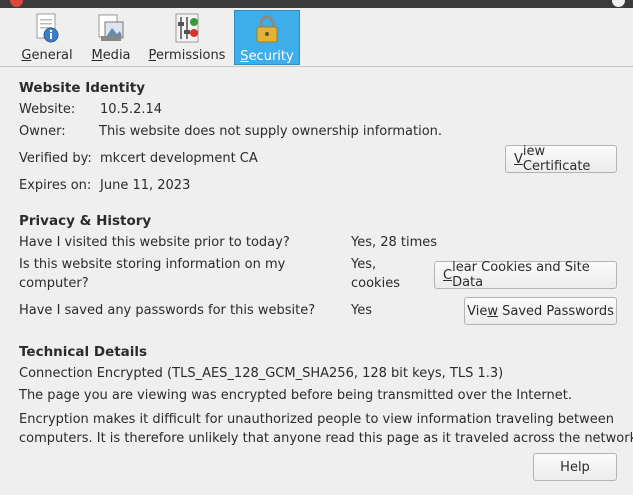 The width and height of the screenshot is (633, 495). I want to click on storing-answer-line1: Yes,, so click(364, 264).